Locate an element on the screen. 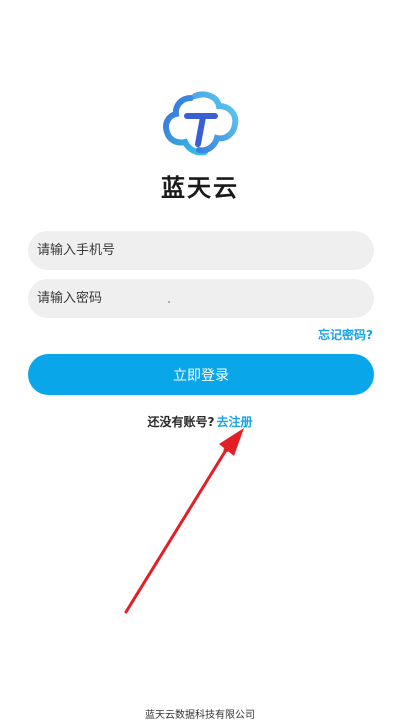  cloud-t-logo-icon is located at coordinates (201, 123).